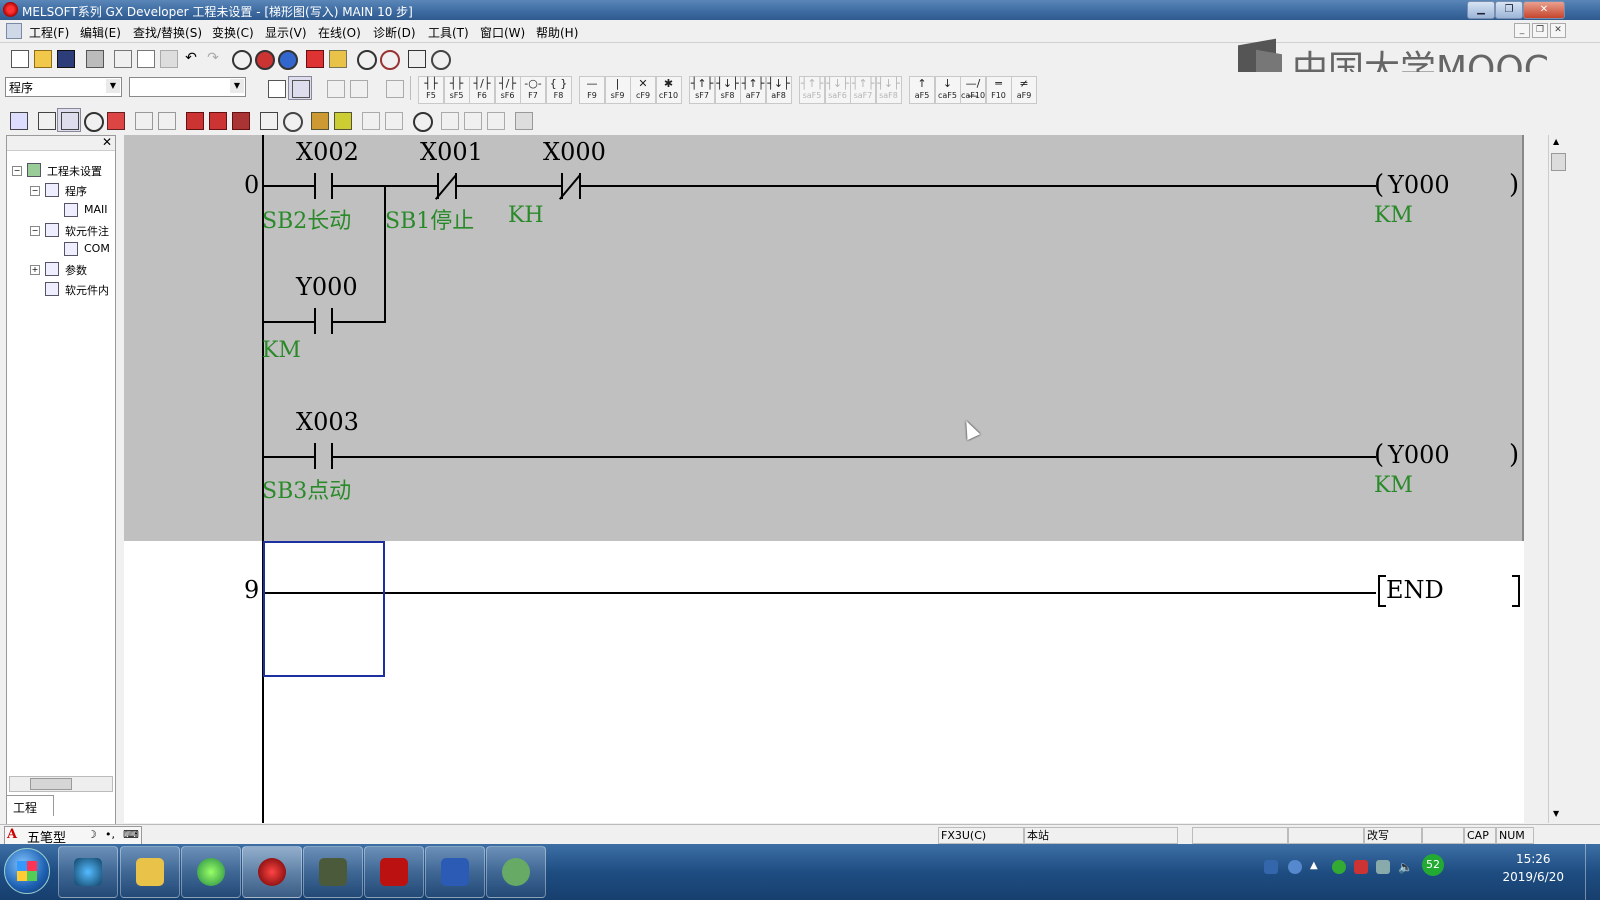 This screenshot has width=1600, height=900. What do you see at coordinates (973, 90) in the screenshot?
I see `ladder-symbol-button-caf10: —/— caF10` at bounding box center [973, 90].